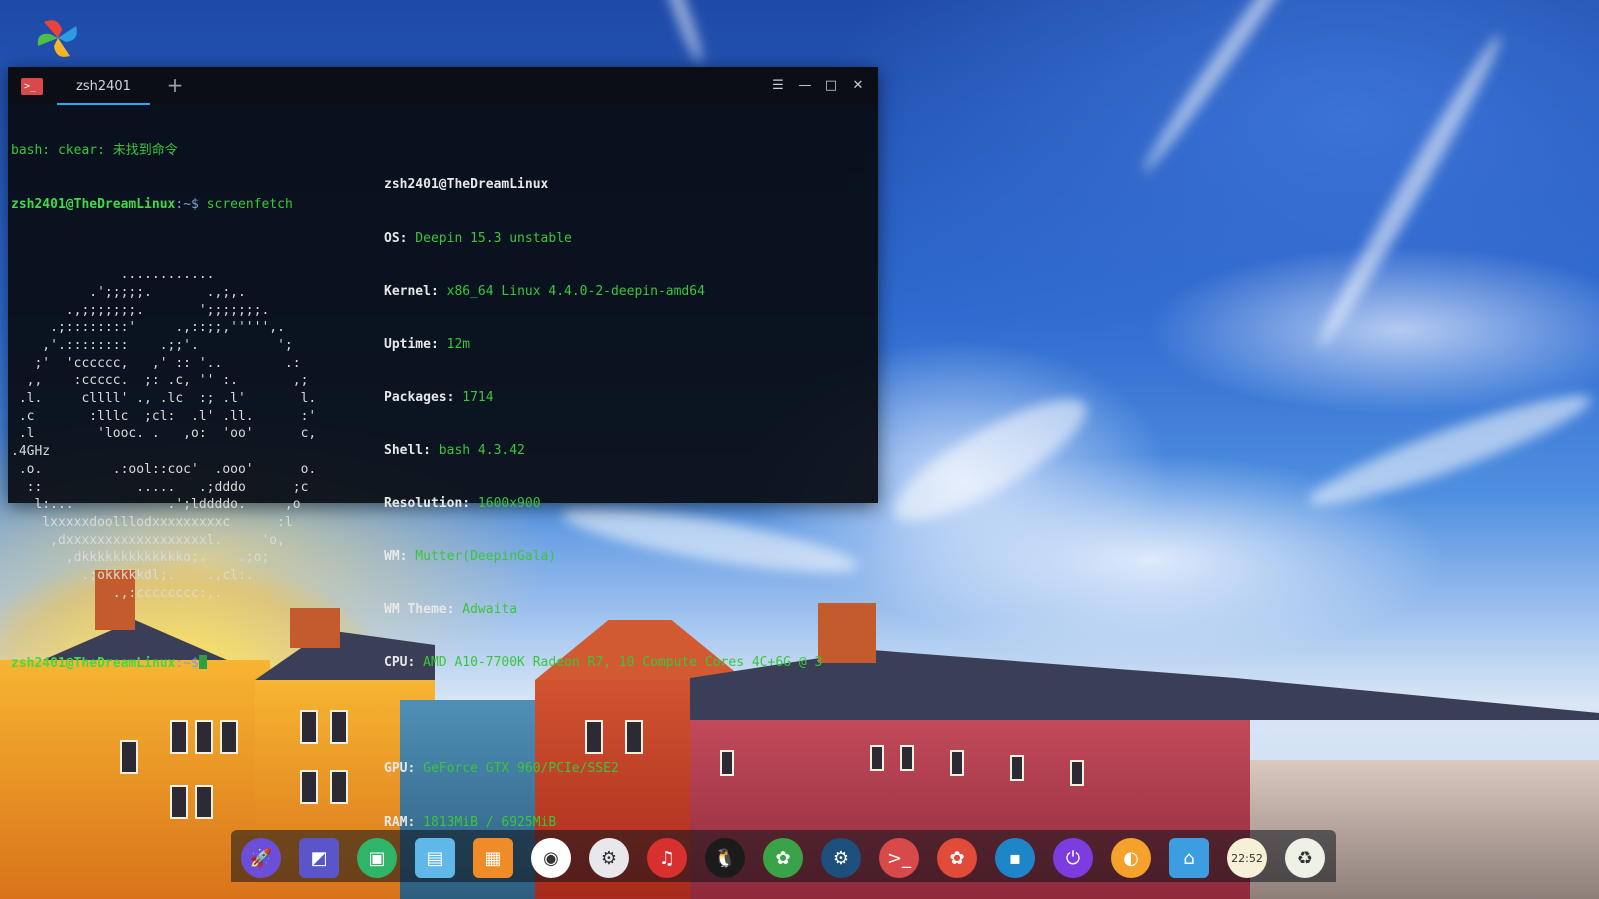 The image size is (1599, 899). I want to click on settings-icon: ⚙, so click(609, 858).